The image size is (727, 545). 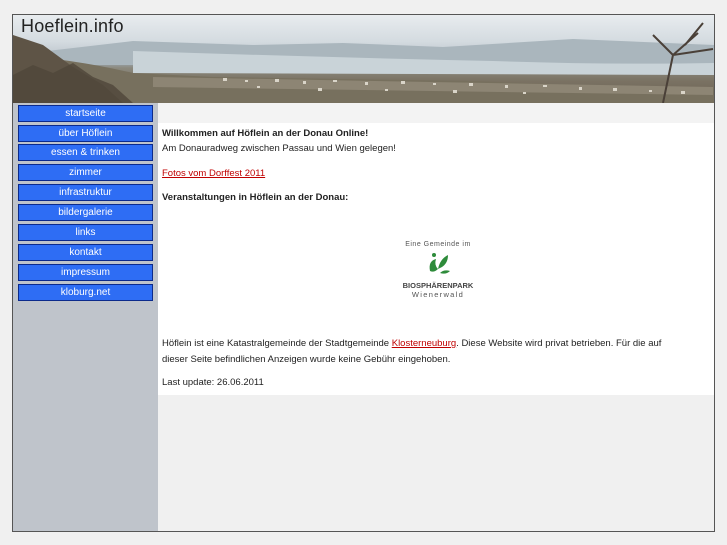 What do you see at coordinates (255, 197) in the screenshot?
I see `events-heading: Veranstaltungen in Höflein an der Donau:` at bounding box center [255, 197].